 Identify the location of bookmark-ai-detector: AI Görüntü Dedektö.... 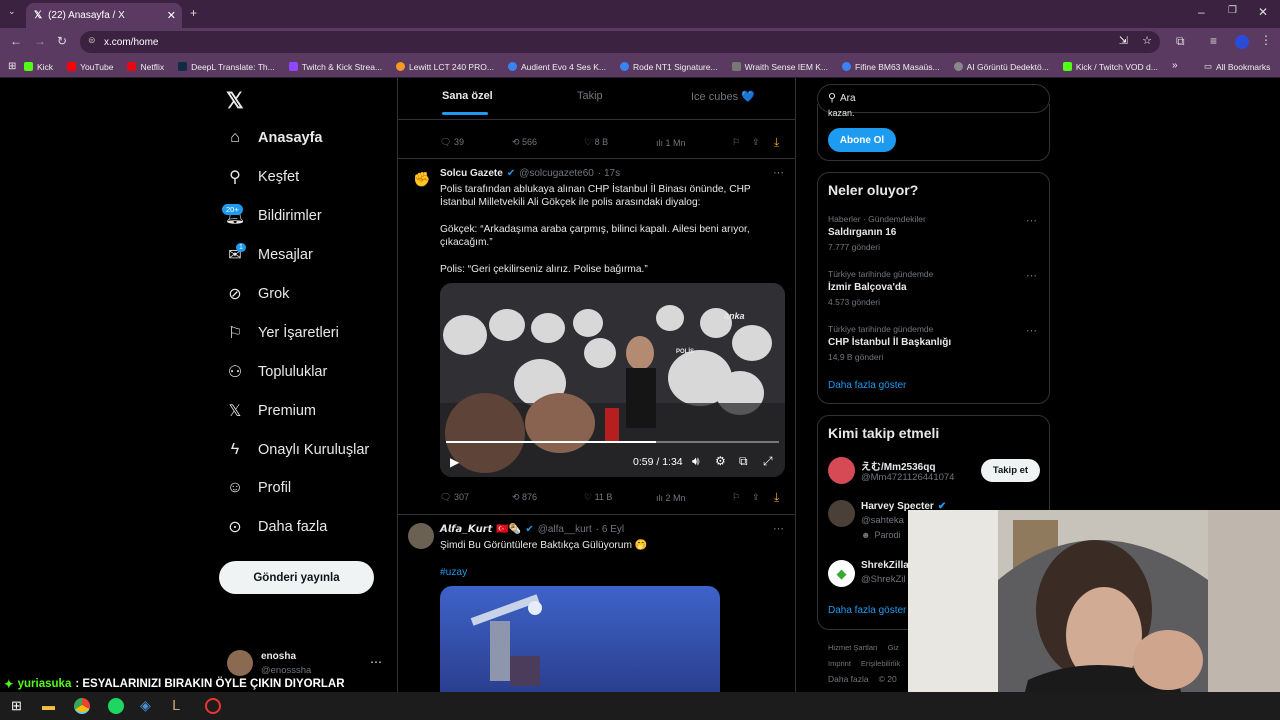
(1001, 67).